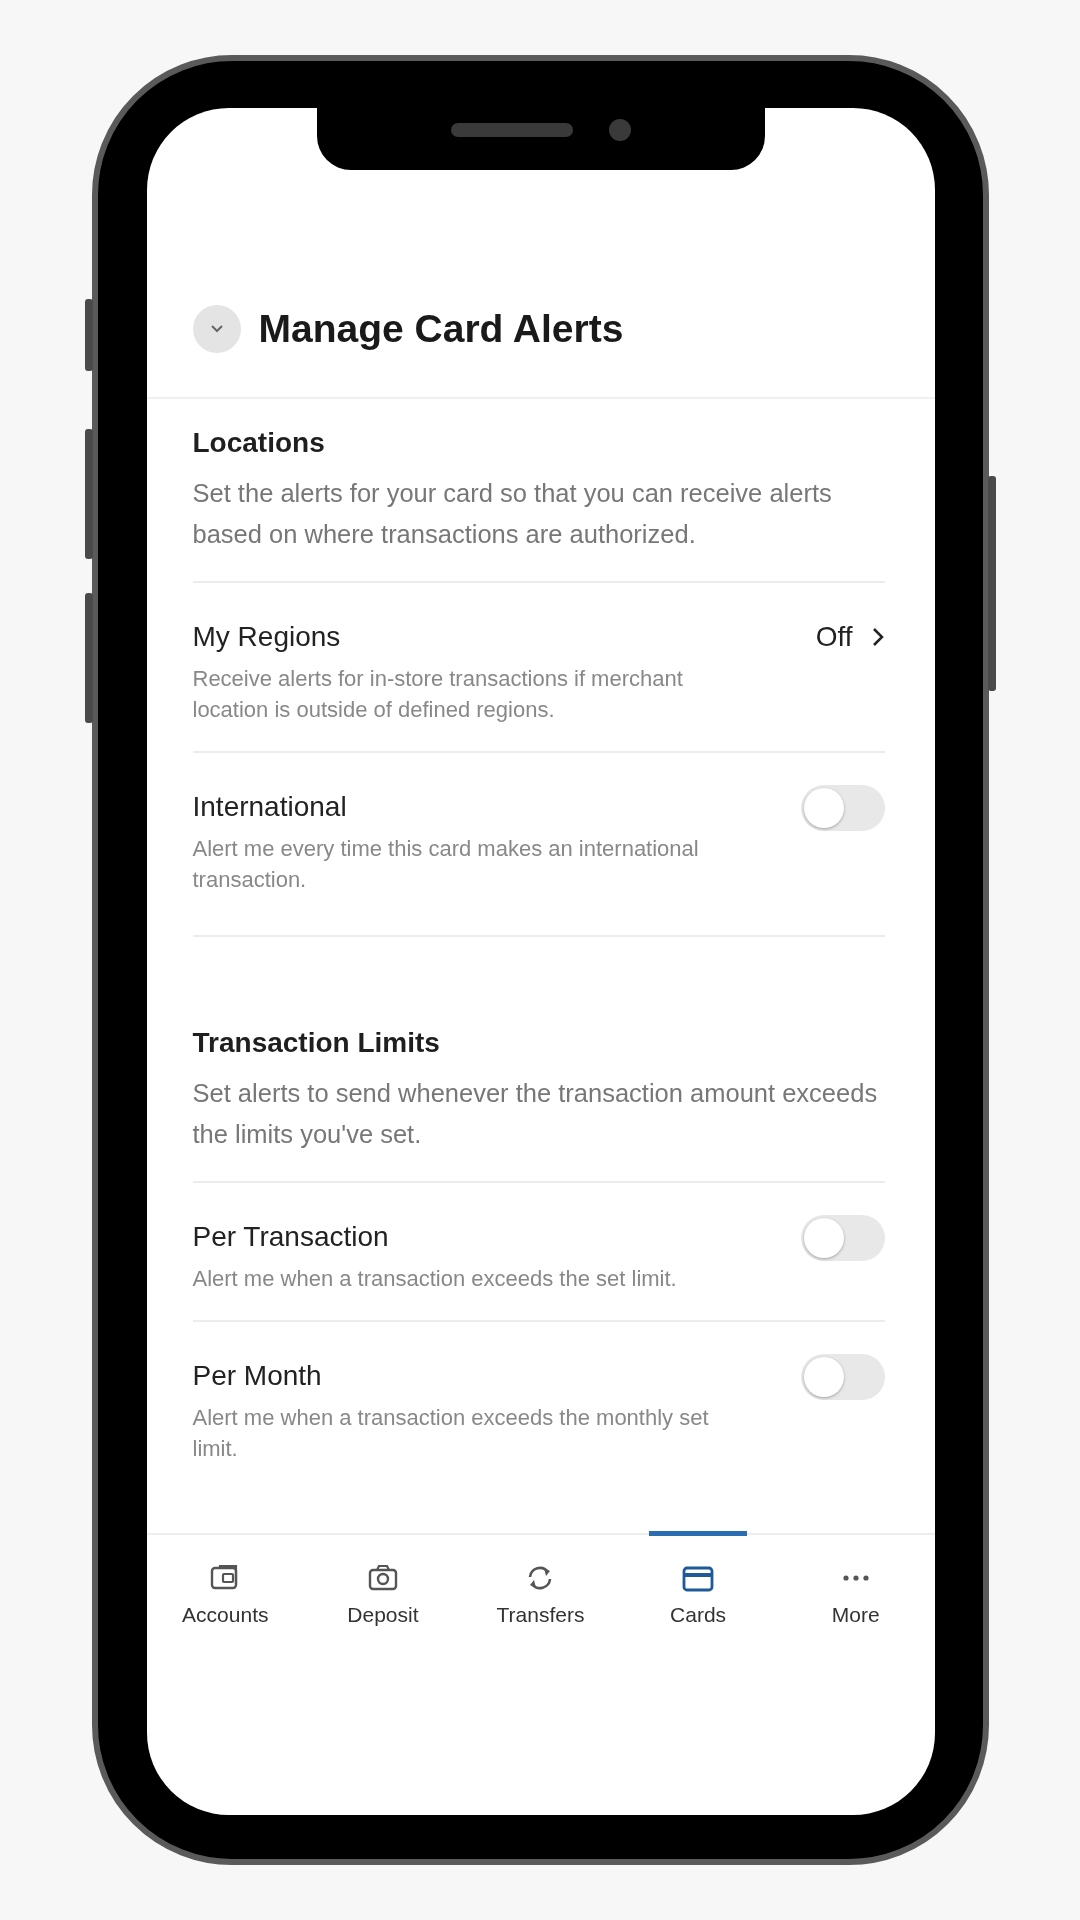  Describe the element at coordinates (435, 1279) in the screenshot. I see `setting-description: Alert me when a transaction exceeds the set limit.` at that location.